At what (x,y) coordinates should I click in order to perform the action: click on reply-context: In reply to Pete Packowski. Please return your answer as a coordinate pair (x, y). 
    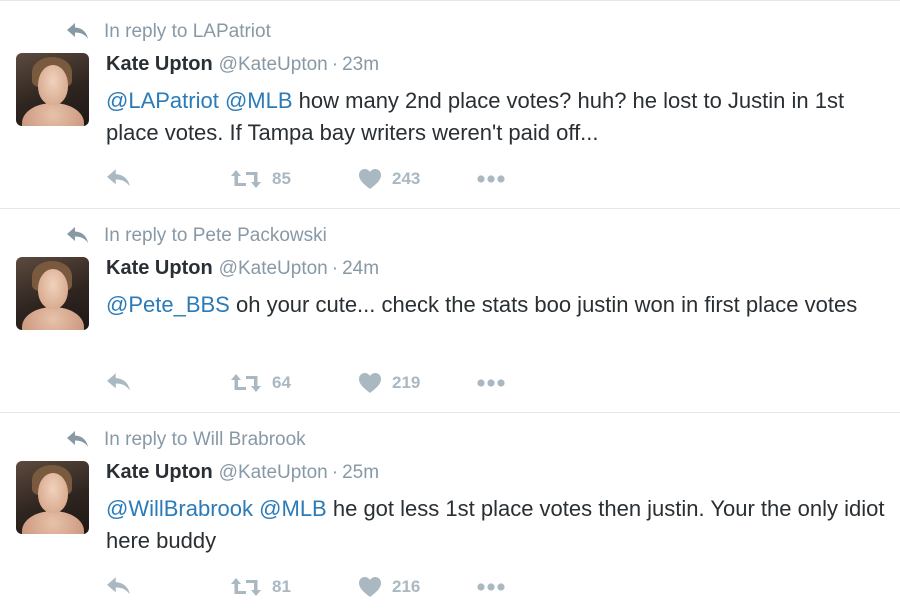
    Looking at the image, I should click on (196, 236).